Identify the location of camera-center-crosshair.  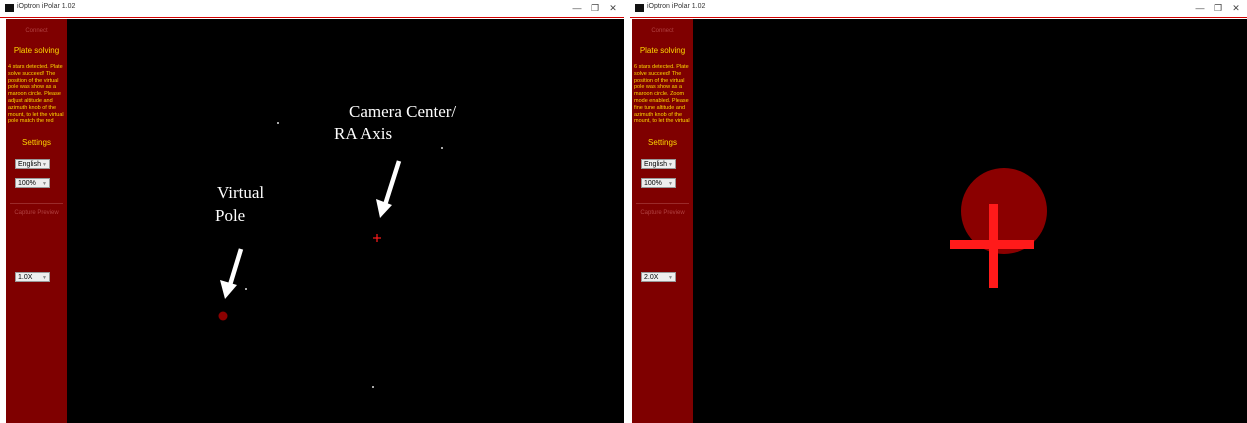
(377, 238).